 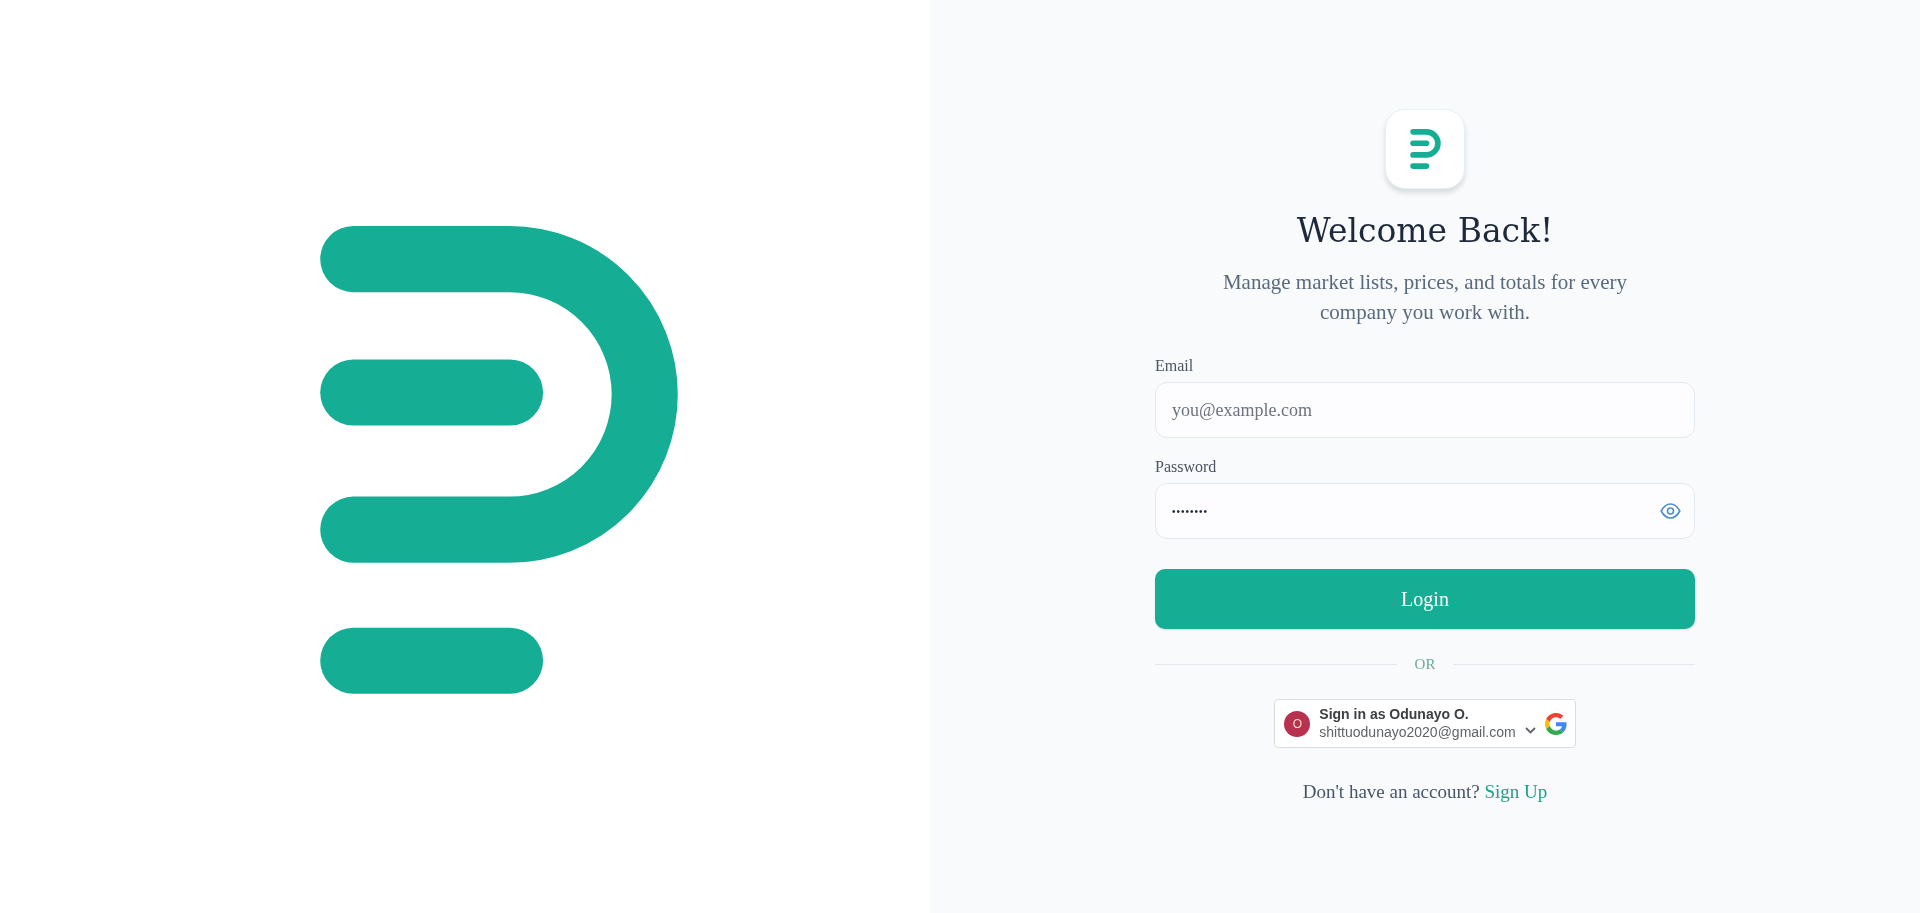 I want to click on password-field: ••••••••, so click(x=1425, y=511).